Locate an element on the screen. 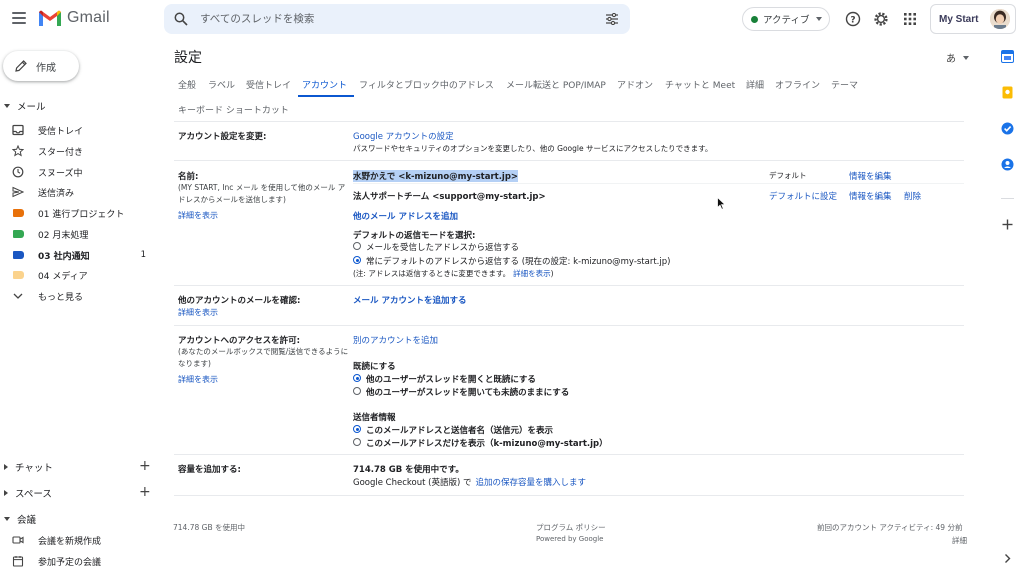 This screenshot has width=1024, height=574. mark-as-read-label: 既読にする is located at coordinates (374, 367).